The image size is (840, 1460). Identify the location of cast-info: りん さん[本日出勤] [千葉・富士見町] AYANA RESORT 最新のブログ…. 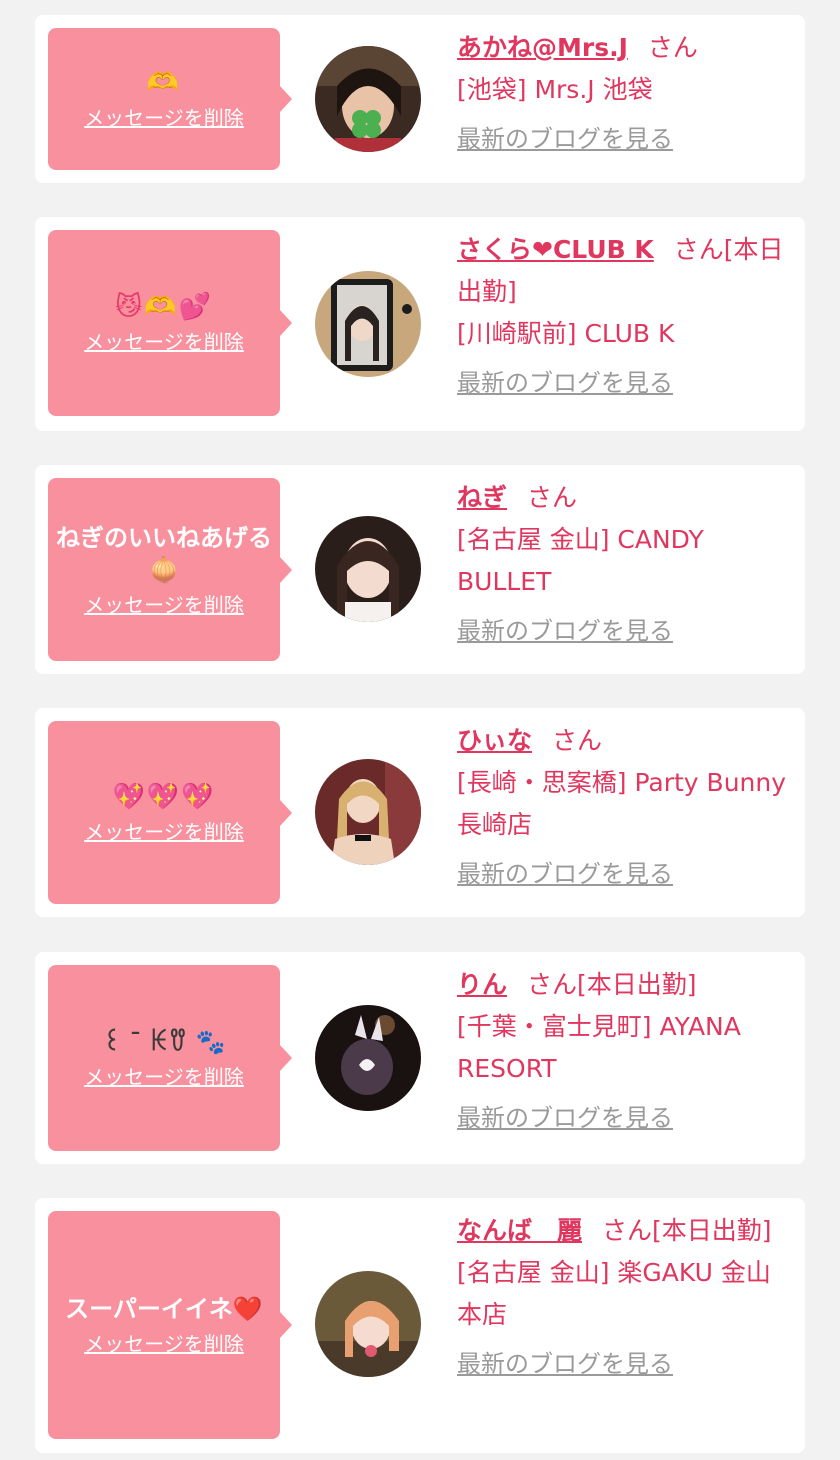
(623, 1049).